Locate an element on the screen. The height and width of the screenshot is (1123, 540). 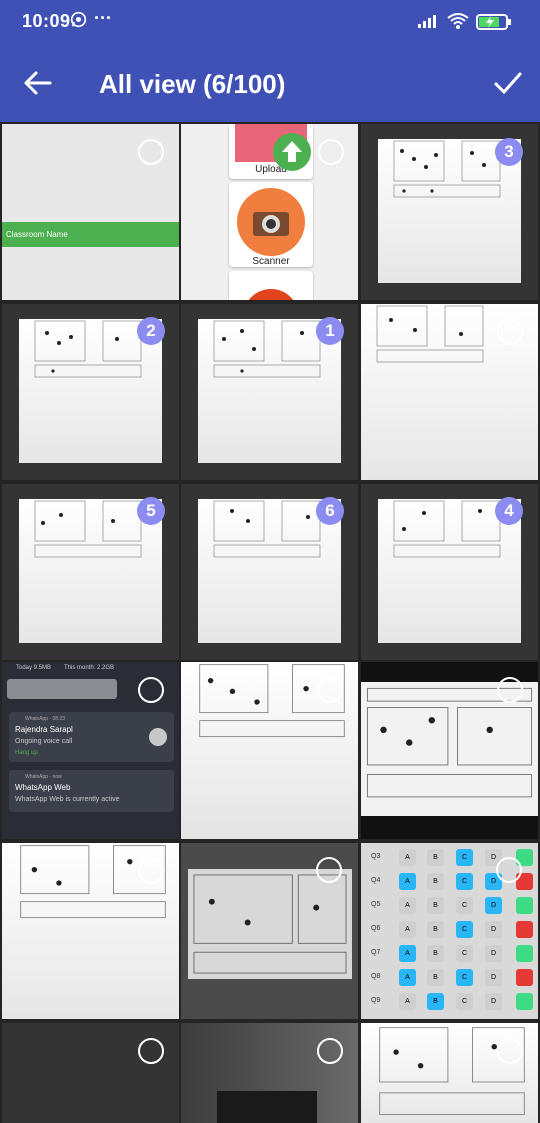
answer-row: Q9 A B C D is located at coordinates (449, 1003).